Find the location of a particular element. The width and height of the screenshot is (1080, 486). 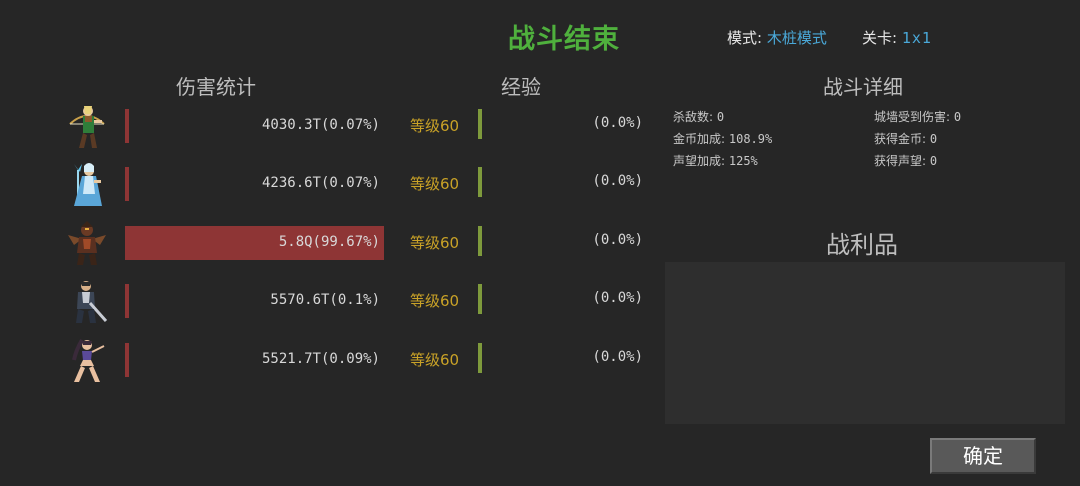

dark-warrior-hero-icon is located at coordinates (87, 244).